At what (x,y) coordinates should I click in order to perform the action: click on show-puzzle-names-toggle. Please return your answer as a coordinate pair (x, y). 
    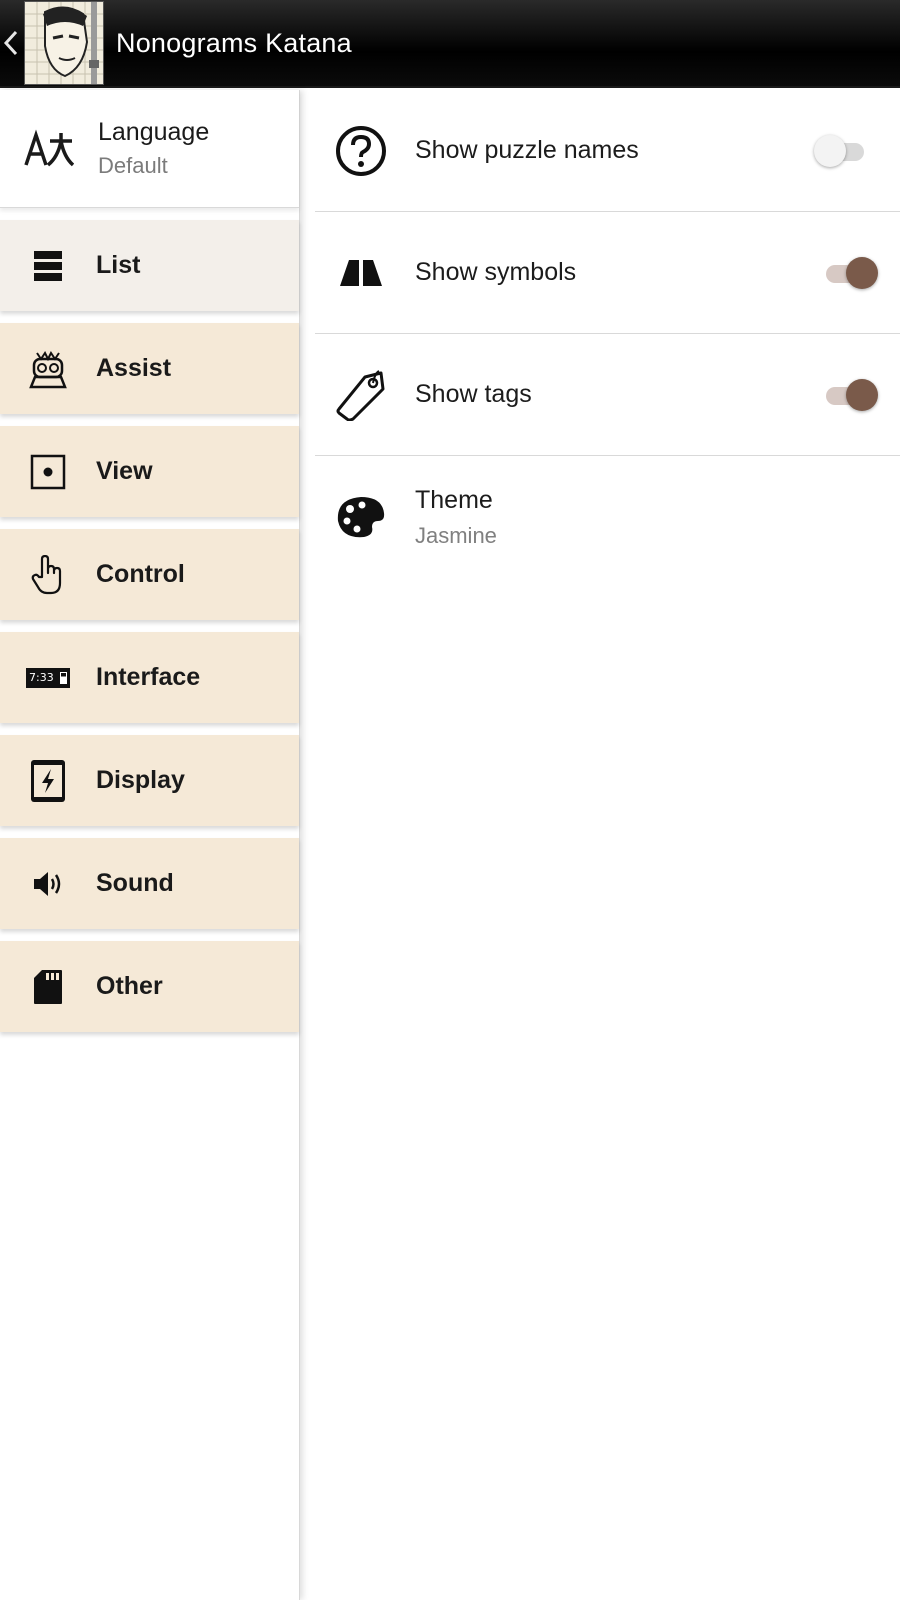
    Looking at the image, I should click on (842, 151).